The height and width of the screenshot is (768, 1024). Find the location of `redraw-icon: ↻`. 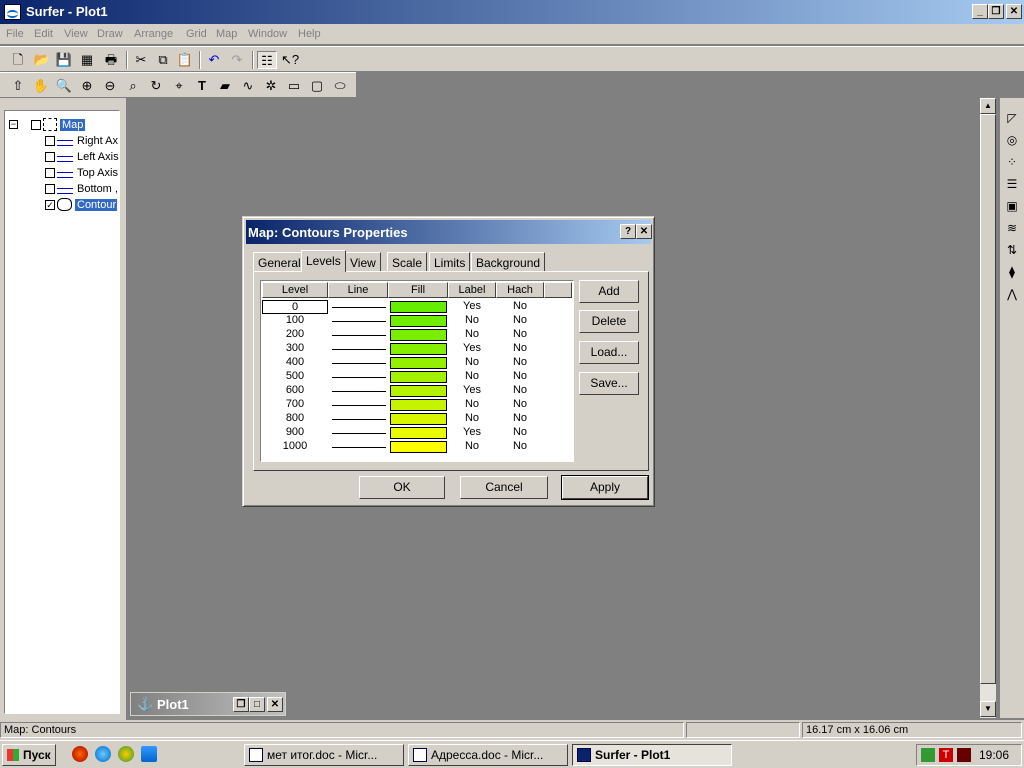

redraw-icon: ↻ is located at coordinates (156, 86).